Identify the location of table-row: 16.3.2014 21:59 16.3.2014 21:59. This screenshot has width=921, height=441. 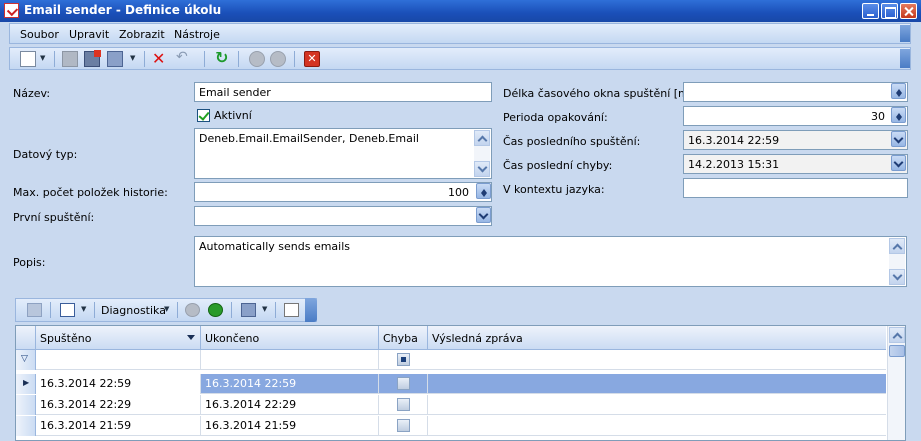
(451, 426).